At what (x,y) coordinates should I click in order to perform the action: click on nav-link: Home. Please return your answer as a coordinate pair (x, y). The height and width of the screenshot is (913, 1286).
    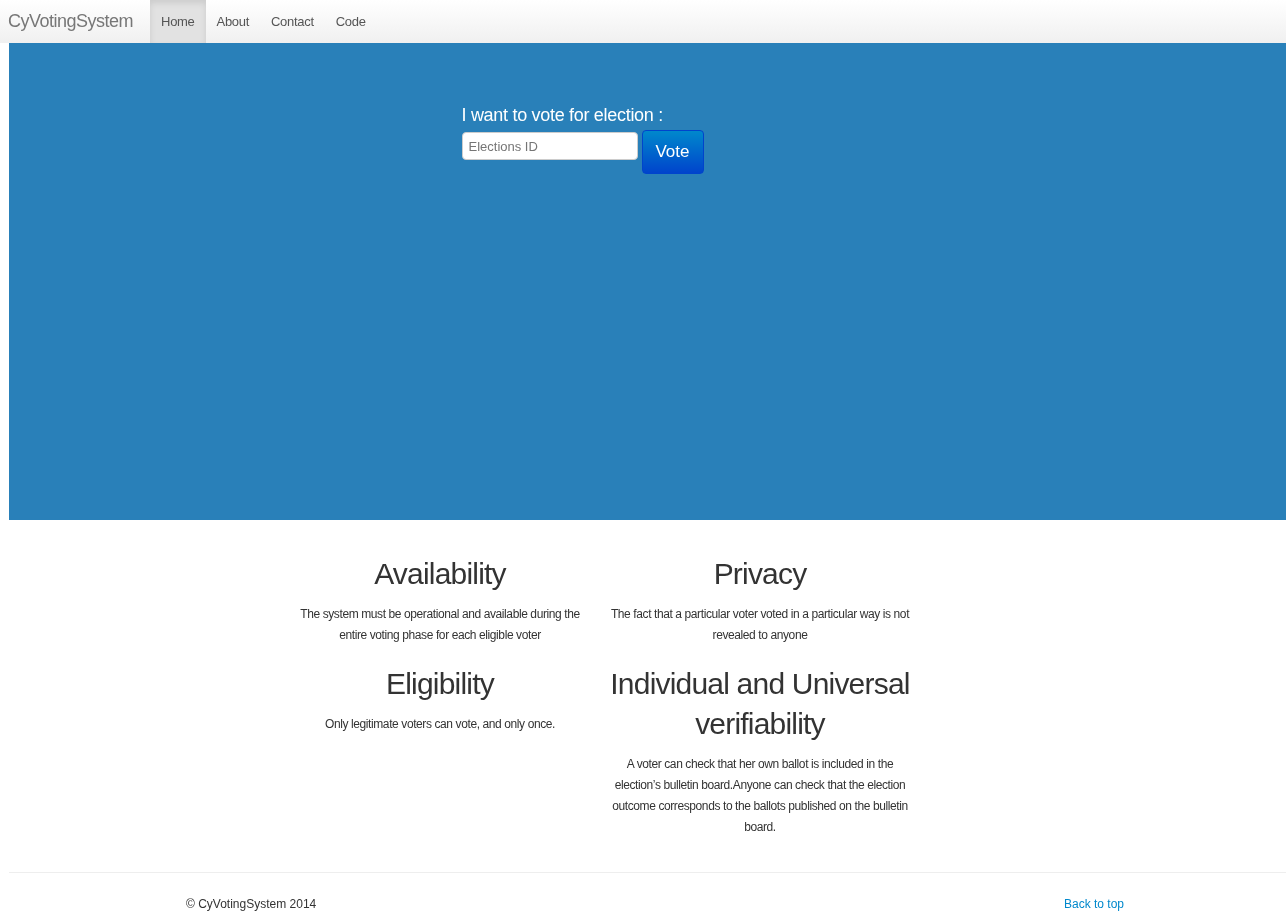
    Looking at the image, I should click on (178, 21).